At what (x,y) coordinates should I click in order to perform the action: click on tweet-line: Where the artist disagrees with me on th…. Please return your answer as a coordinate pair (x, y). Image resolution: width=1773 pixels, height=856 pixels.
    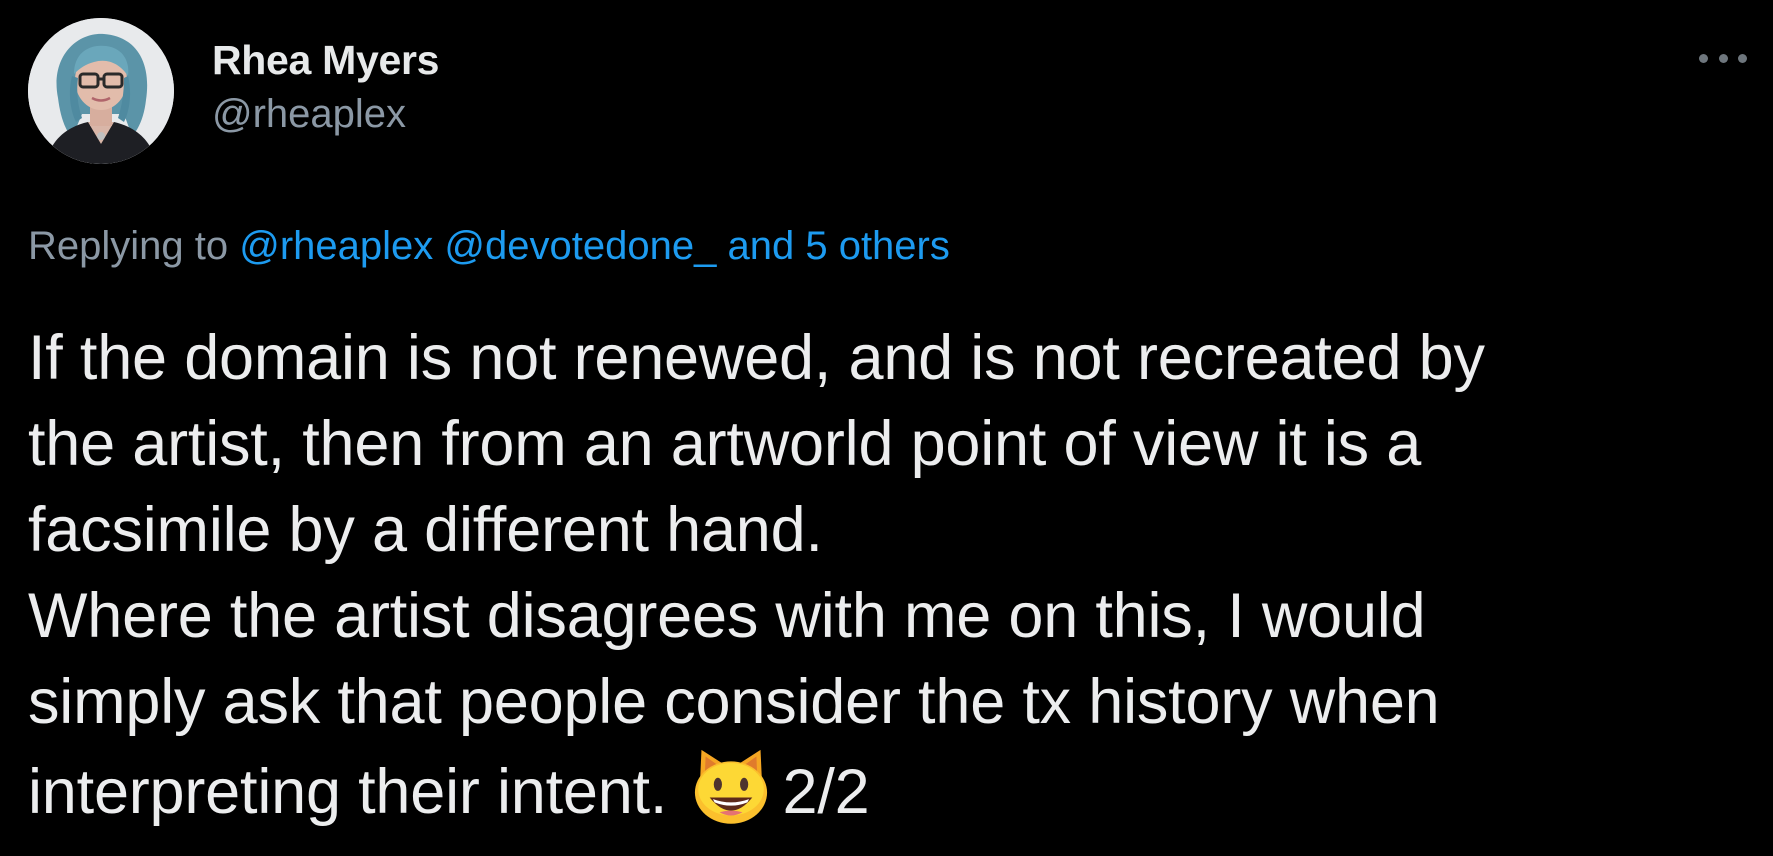
    Looking at the image, I should click on (727, 616).